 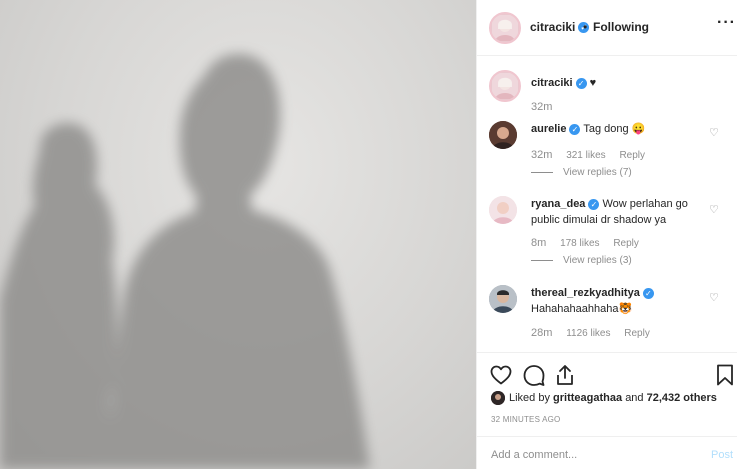 What do you see at coordinates (597, 260) in the screenshot?
I see `view-replies-label: View replies (3)` at bounding box center [597, 260].